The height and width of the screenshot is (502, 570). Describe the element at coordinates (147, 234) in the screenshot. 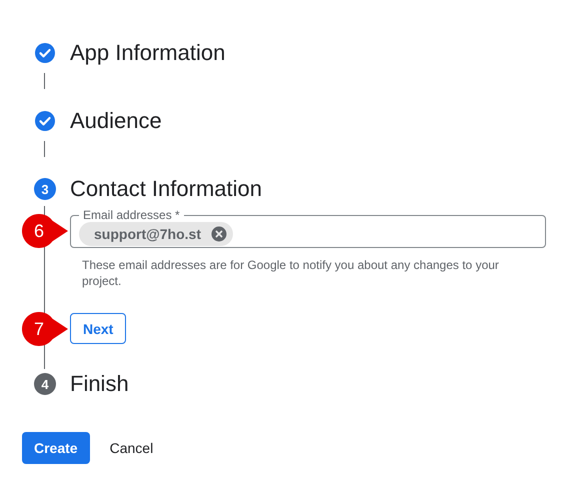

I see `chip-text: support@7ho.st` at that location.